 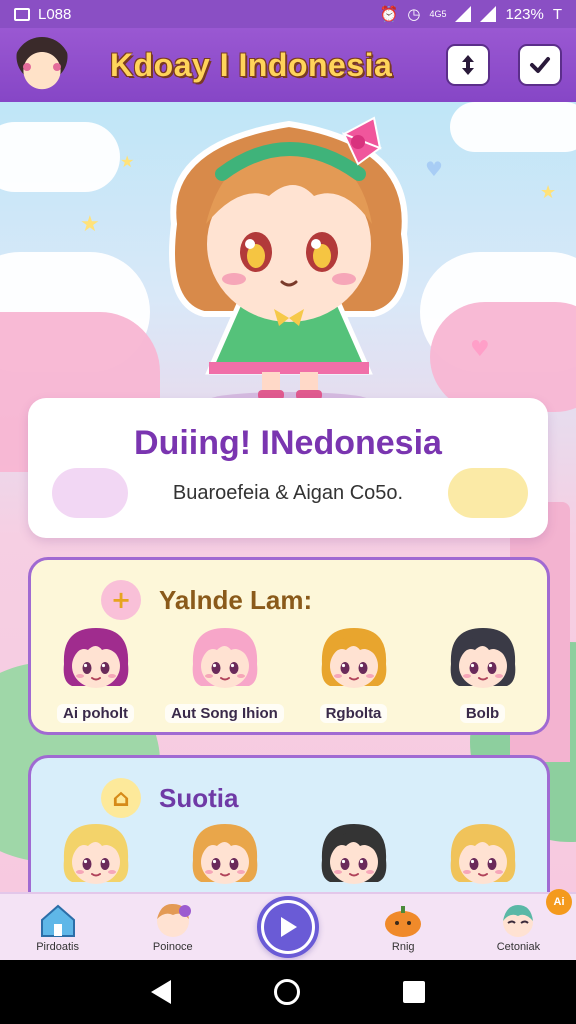 What do you see at coordinates (403, 920) in the screenshot?
I see `pumpkin-icon` at bounding box center [403, 920].